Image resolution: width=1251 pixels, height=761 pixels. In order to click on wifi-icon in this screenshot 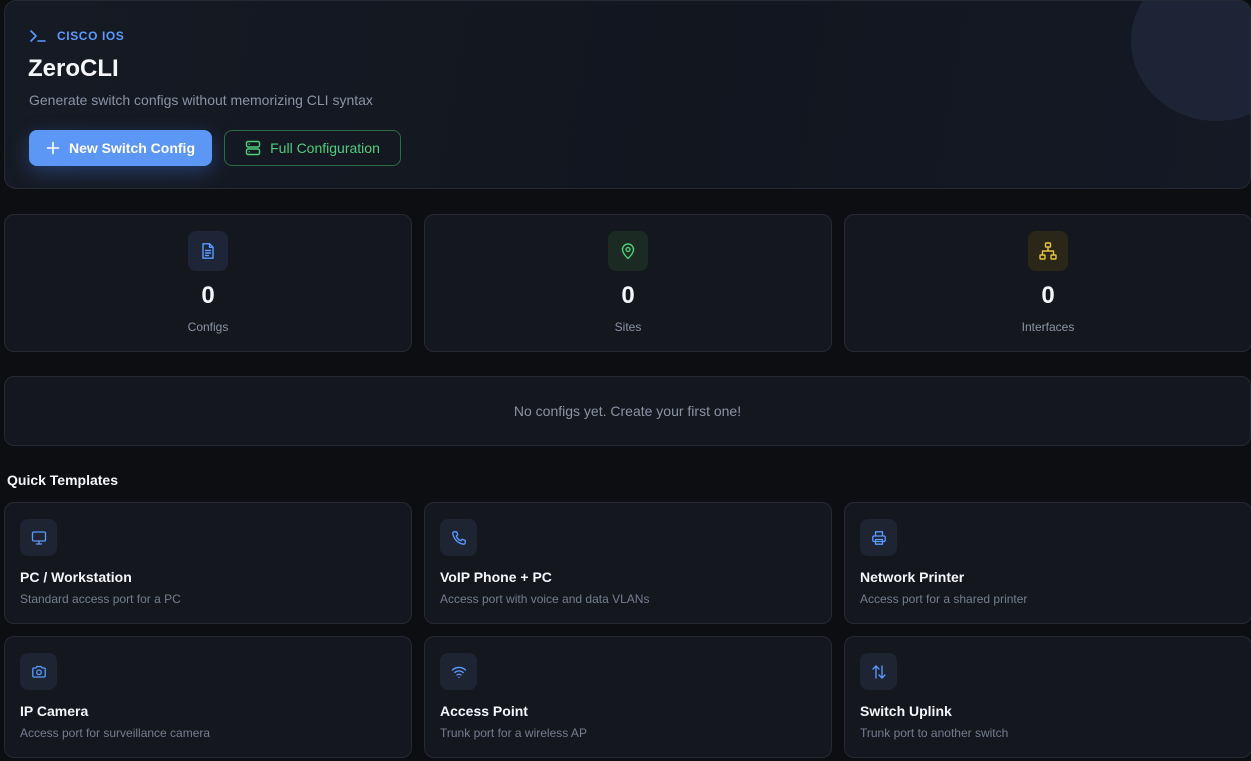, I will do `click(458, 672)`.